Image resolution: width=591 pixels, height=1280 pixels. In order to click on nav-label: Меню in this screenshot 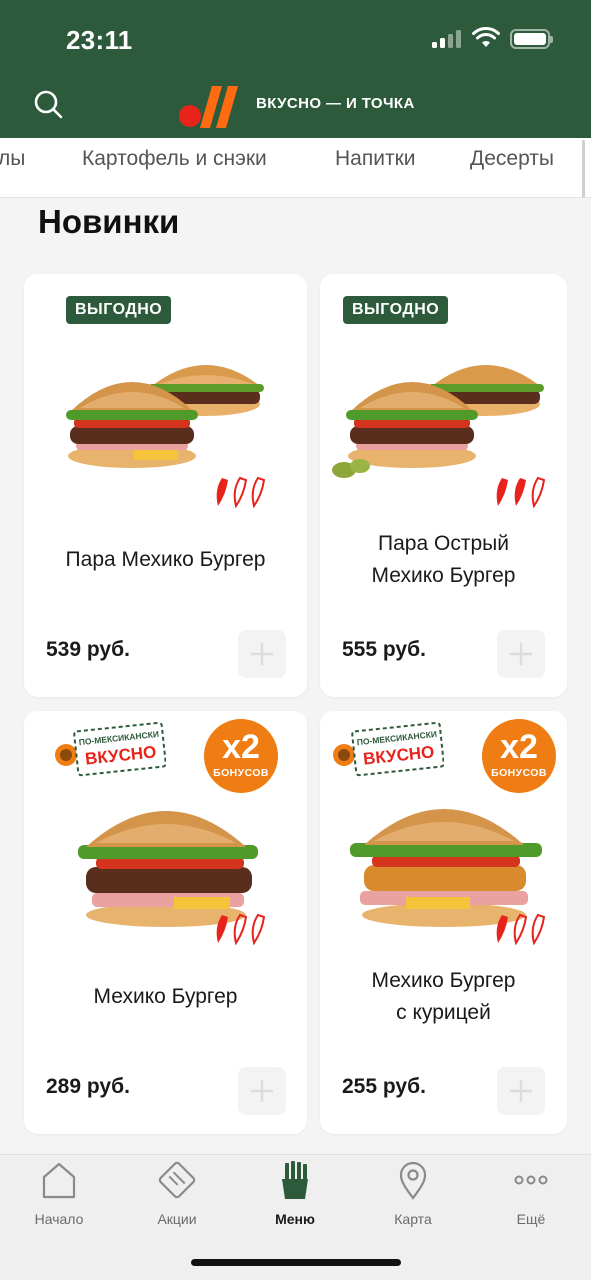, I will do `click(295, 1219)`.